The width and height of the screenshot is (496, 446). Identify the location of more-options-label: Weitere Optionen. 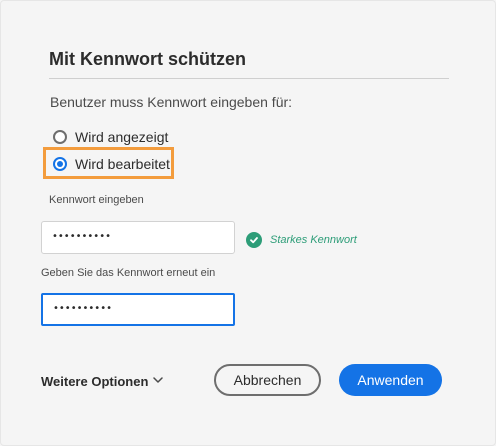
(95, 381).